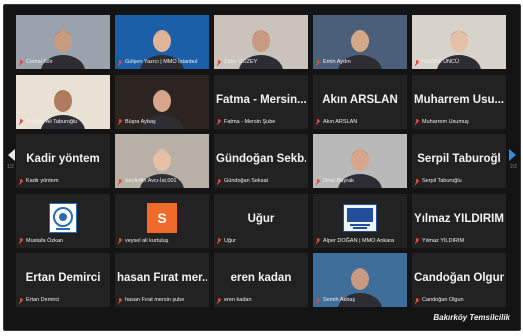  I want to click on participant-name-text: Onur Bayrak, so click(338, 181).